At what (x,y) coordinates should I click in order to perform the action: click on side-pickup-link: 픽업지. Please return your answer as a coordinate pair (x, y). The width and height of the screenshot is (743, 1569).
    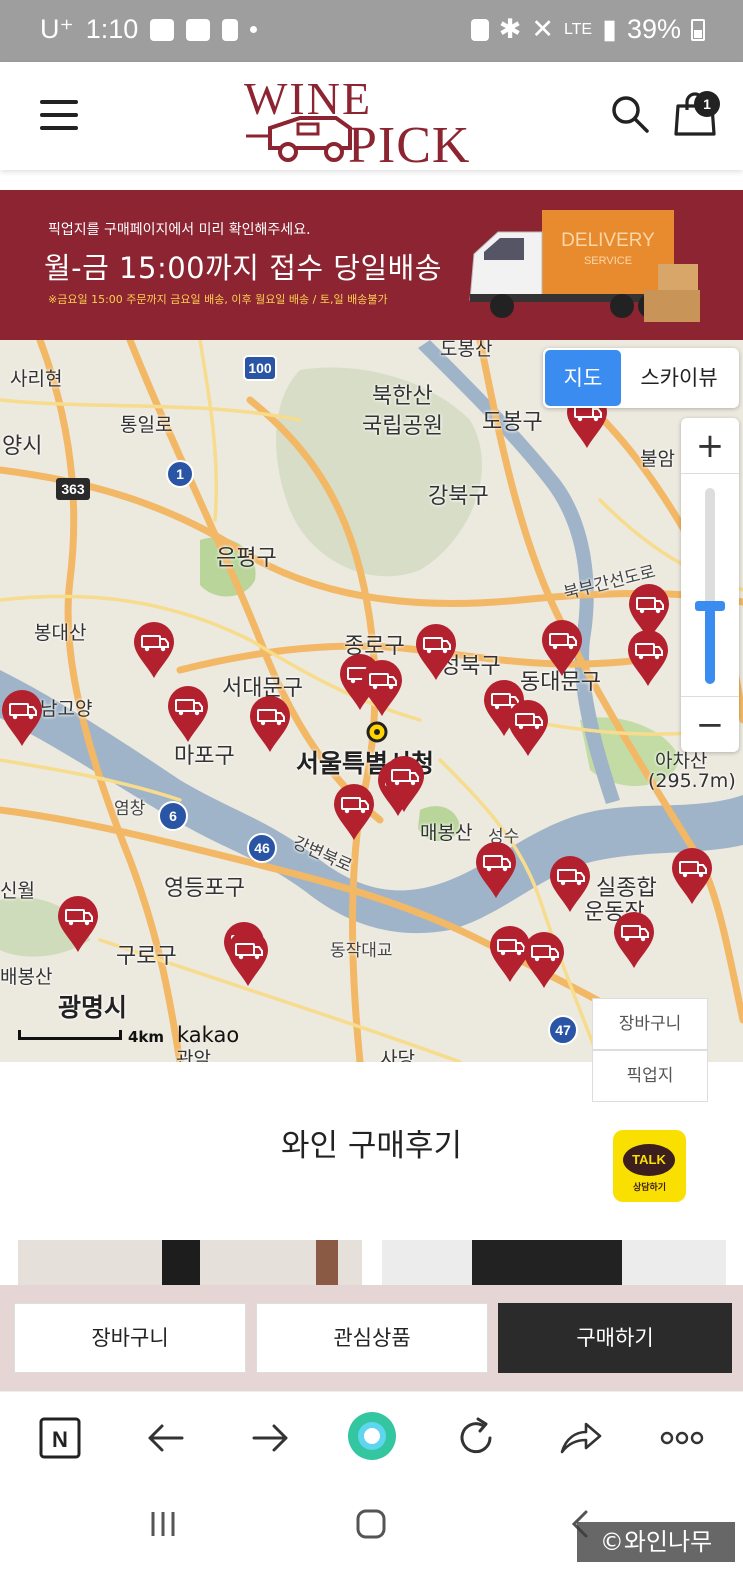
    Looking at the image, I should click on (650, 1076).